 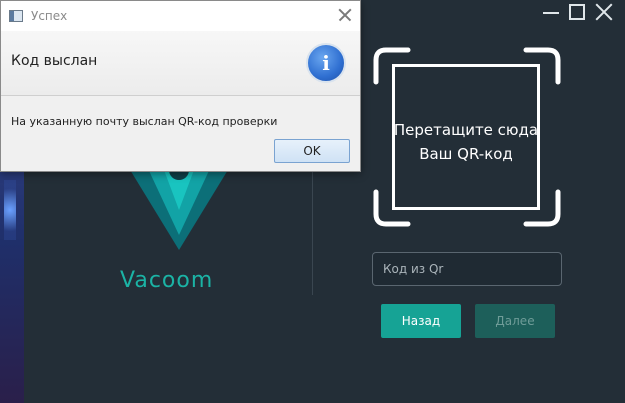 I want to click on close-icon, so click(x=603, y=12).